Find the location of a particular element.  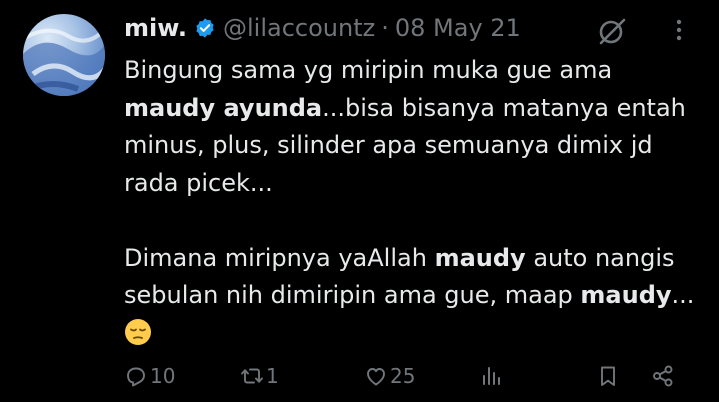

retweet-button: 1 is located at coordinates (259, 376).